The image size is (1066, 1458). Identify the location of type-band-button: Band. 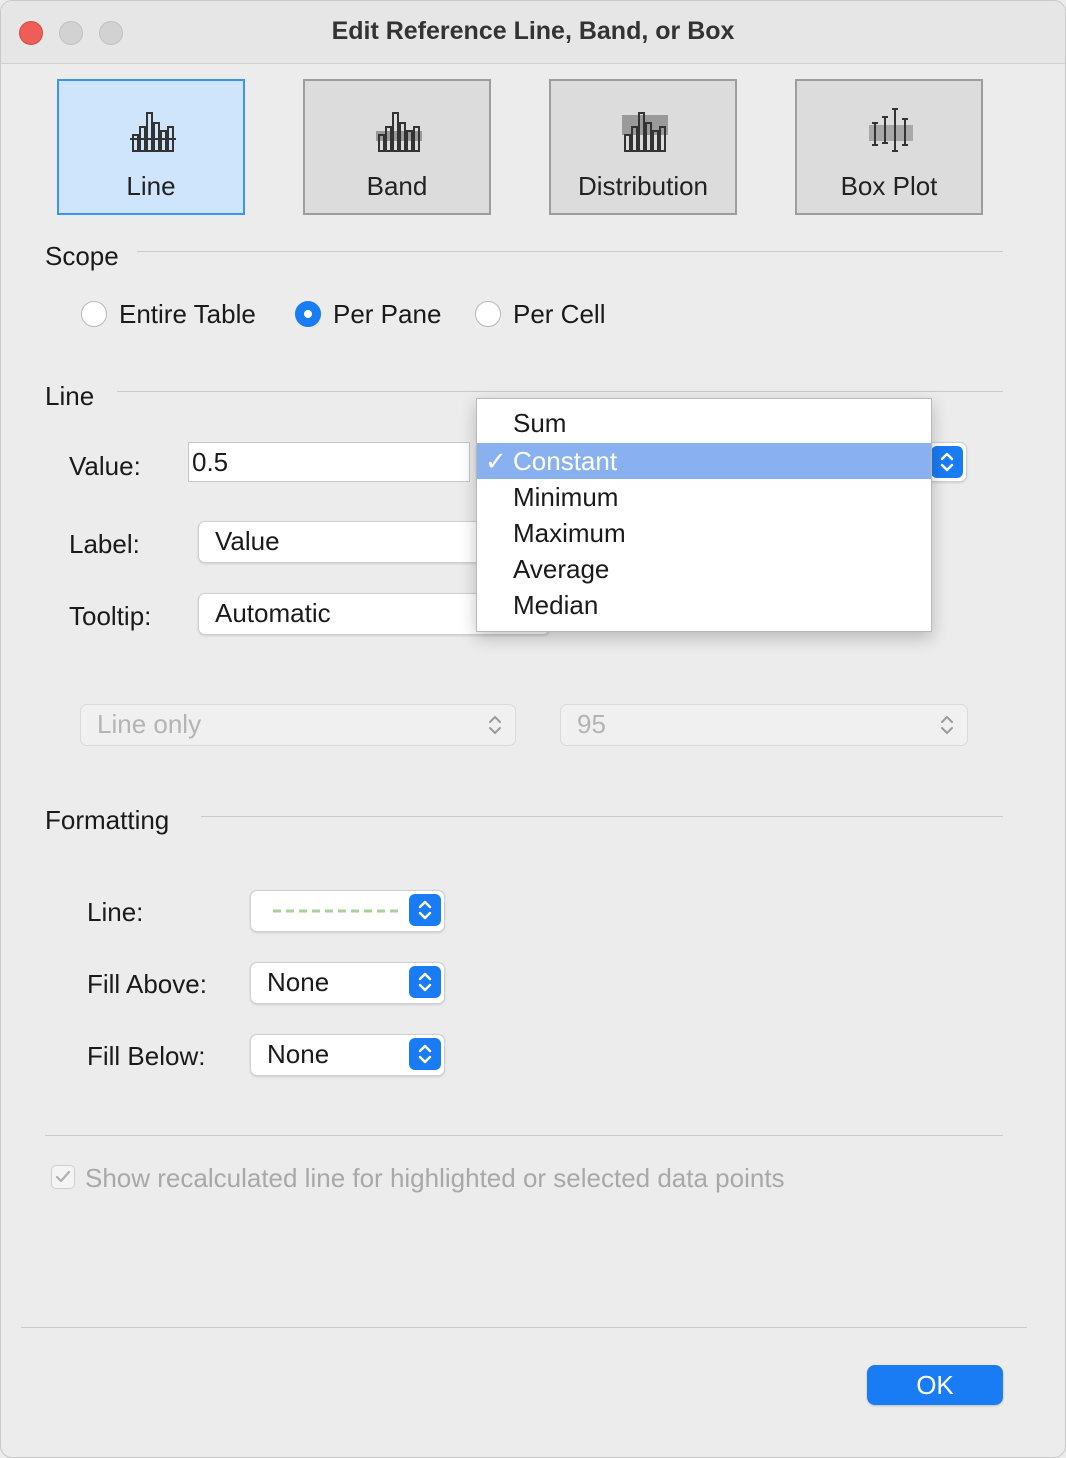
(397, 147).